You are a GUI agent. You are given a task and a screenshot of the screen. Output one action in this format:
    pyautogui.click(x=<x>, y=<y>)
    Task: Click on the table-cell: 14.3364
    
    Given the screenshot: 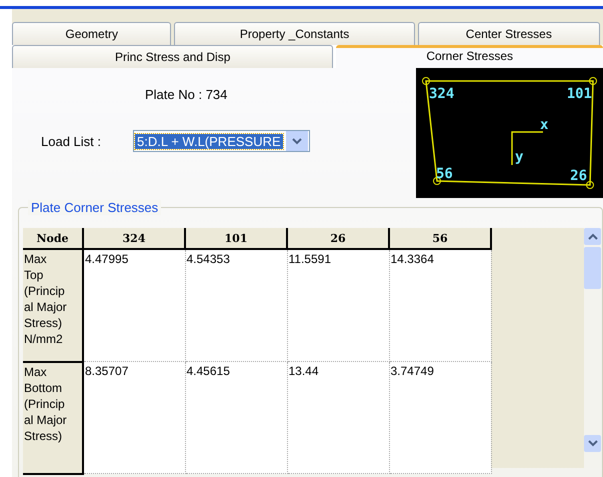 What is the action you would take?
    pyautogui.click(x=440, y=305)
    